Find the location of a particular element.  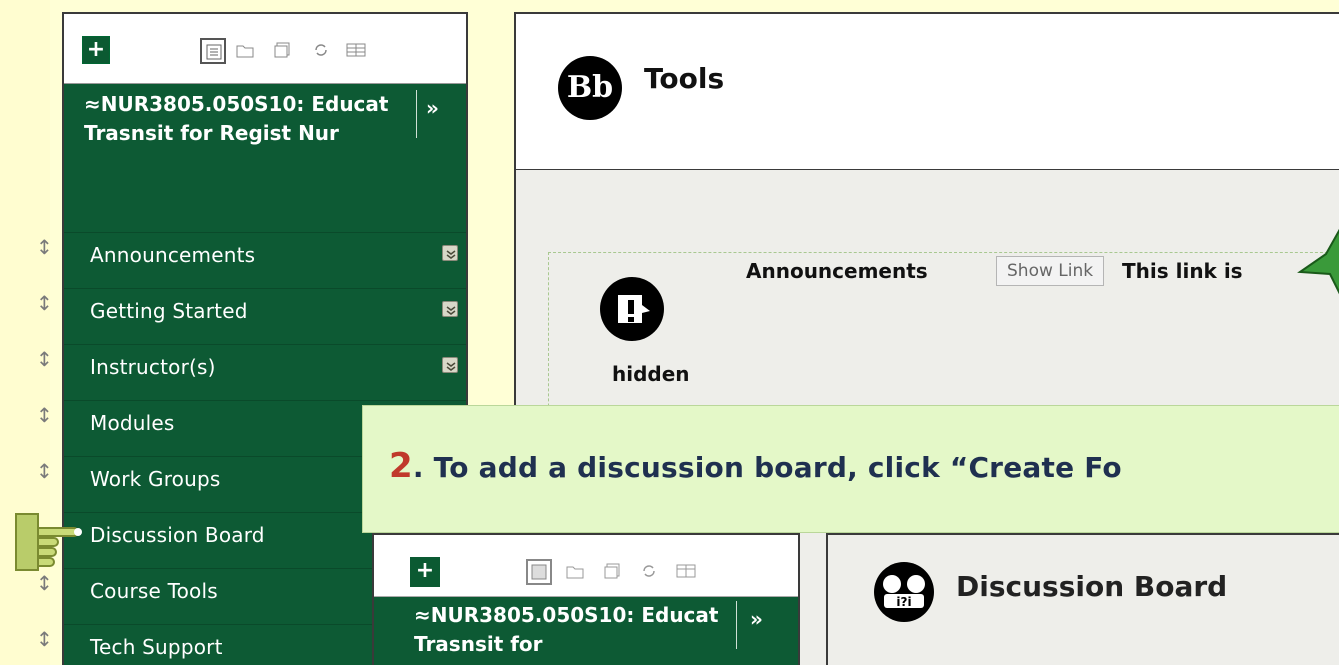

sidebar-item-label: Instructor(s) is located at coordinates (153, 367).